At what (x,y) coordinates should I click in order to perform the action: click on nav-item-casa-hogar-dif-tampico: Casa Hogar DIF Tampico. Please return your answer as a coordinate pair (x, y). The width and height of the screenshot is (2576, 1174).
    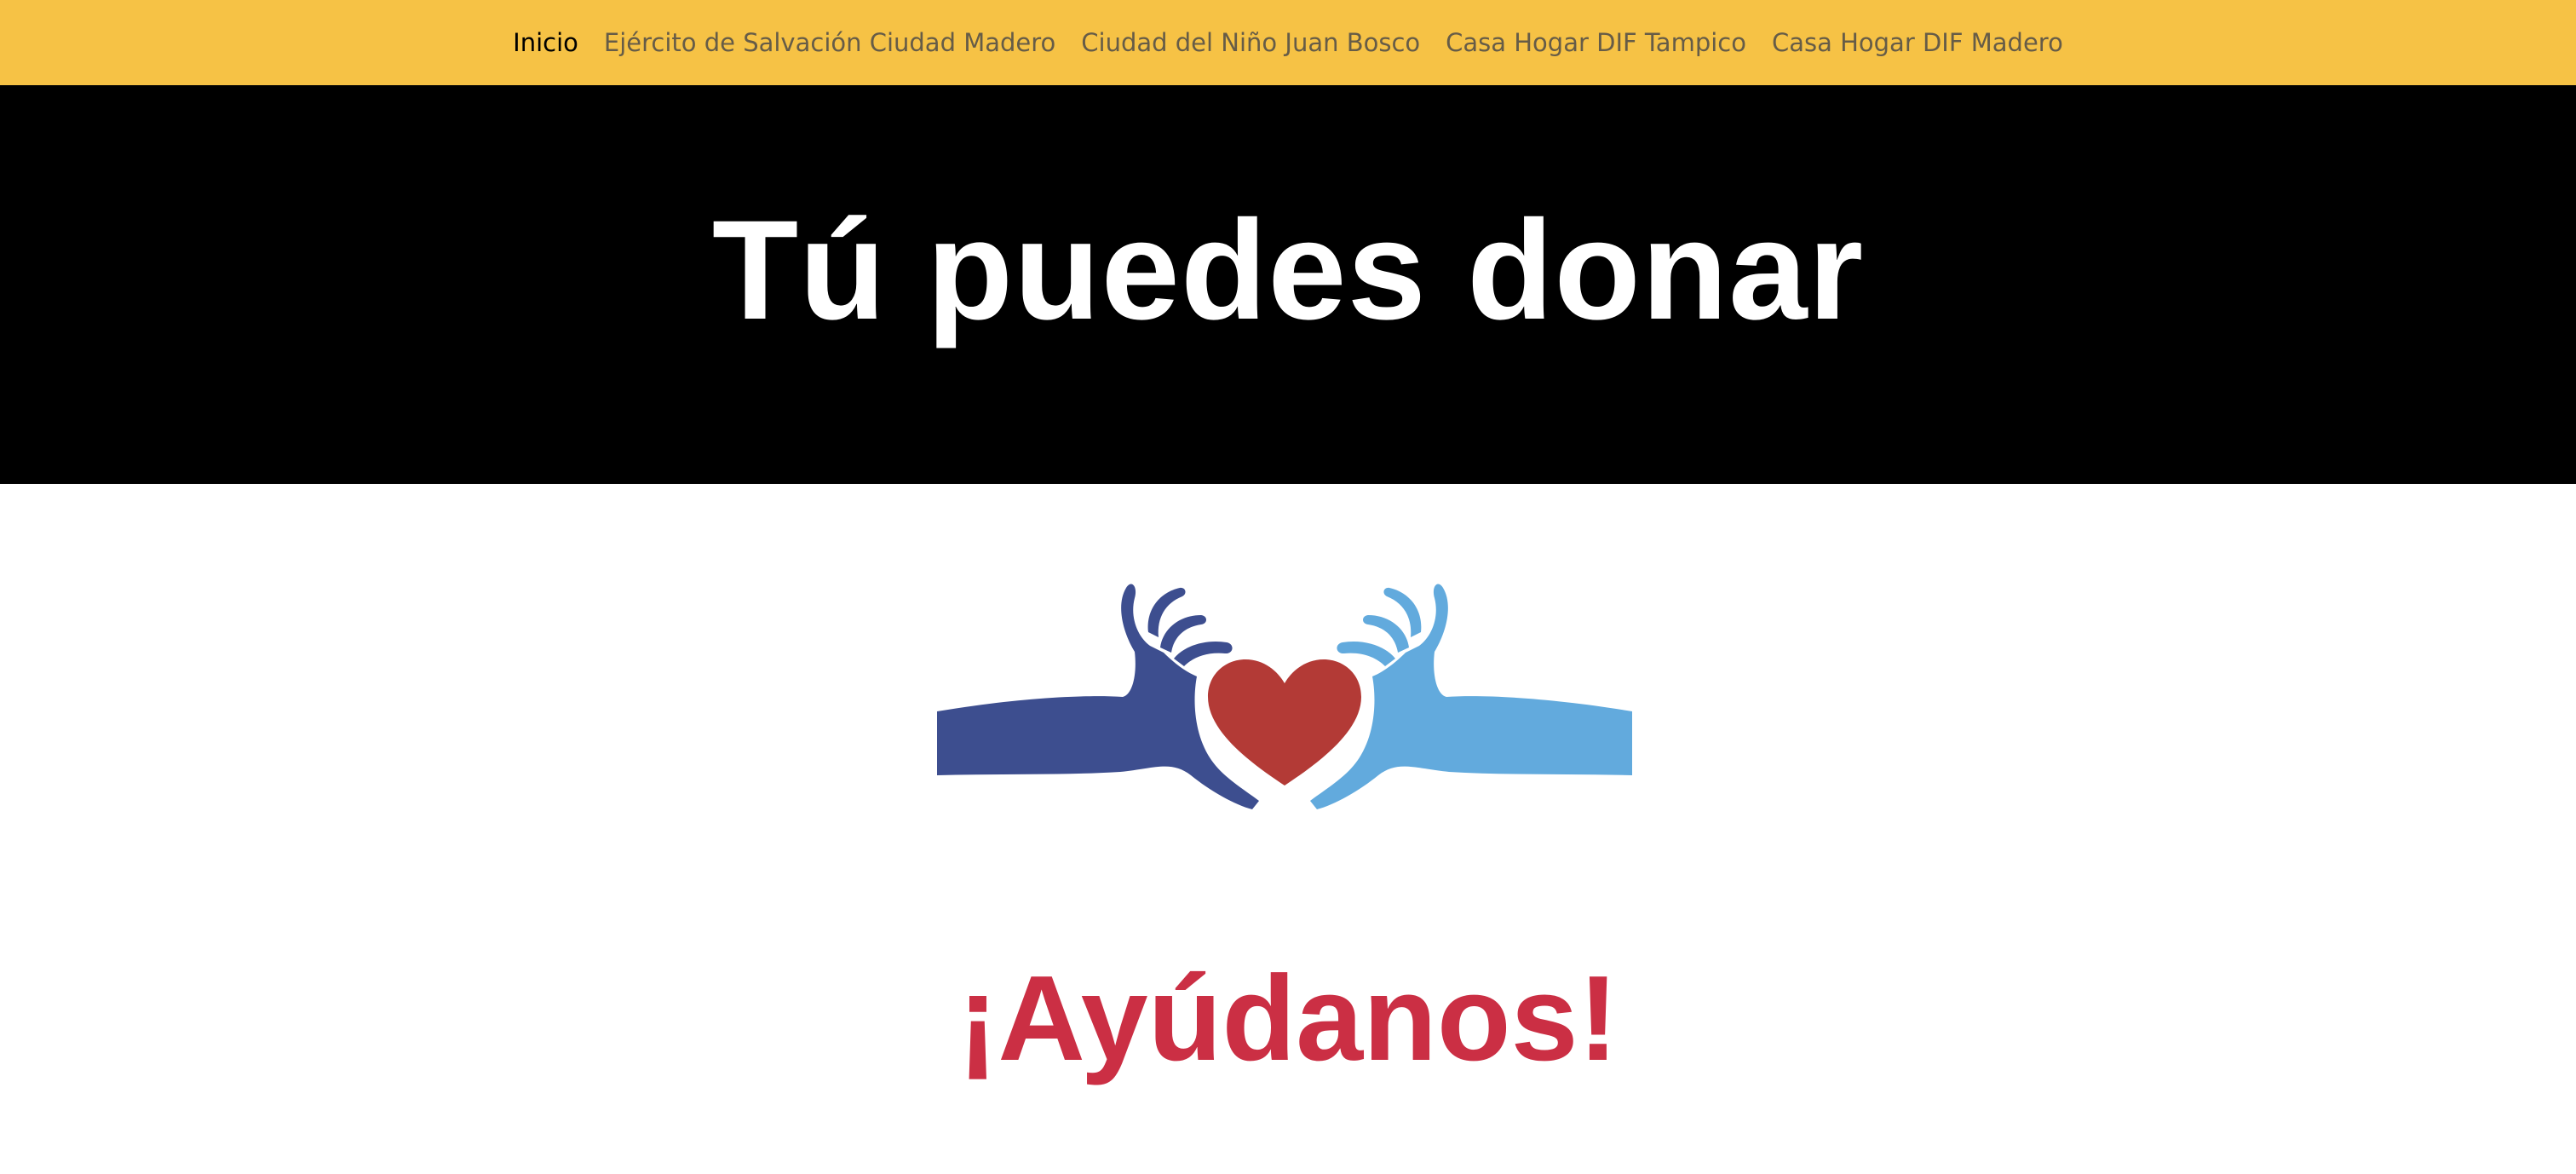
    Looking at the image, I should click on (1596, 42).